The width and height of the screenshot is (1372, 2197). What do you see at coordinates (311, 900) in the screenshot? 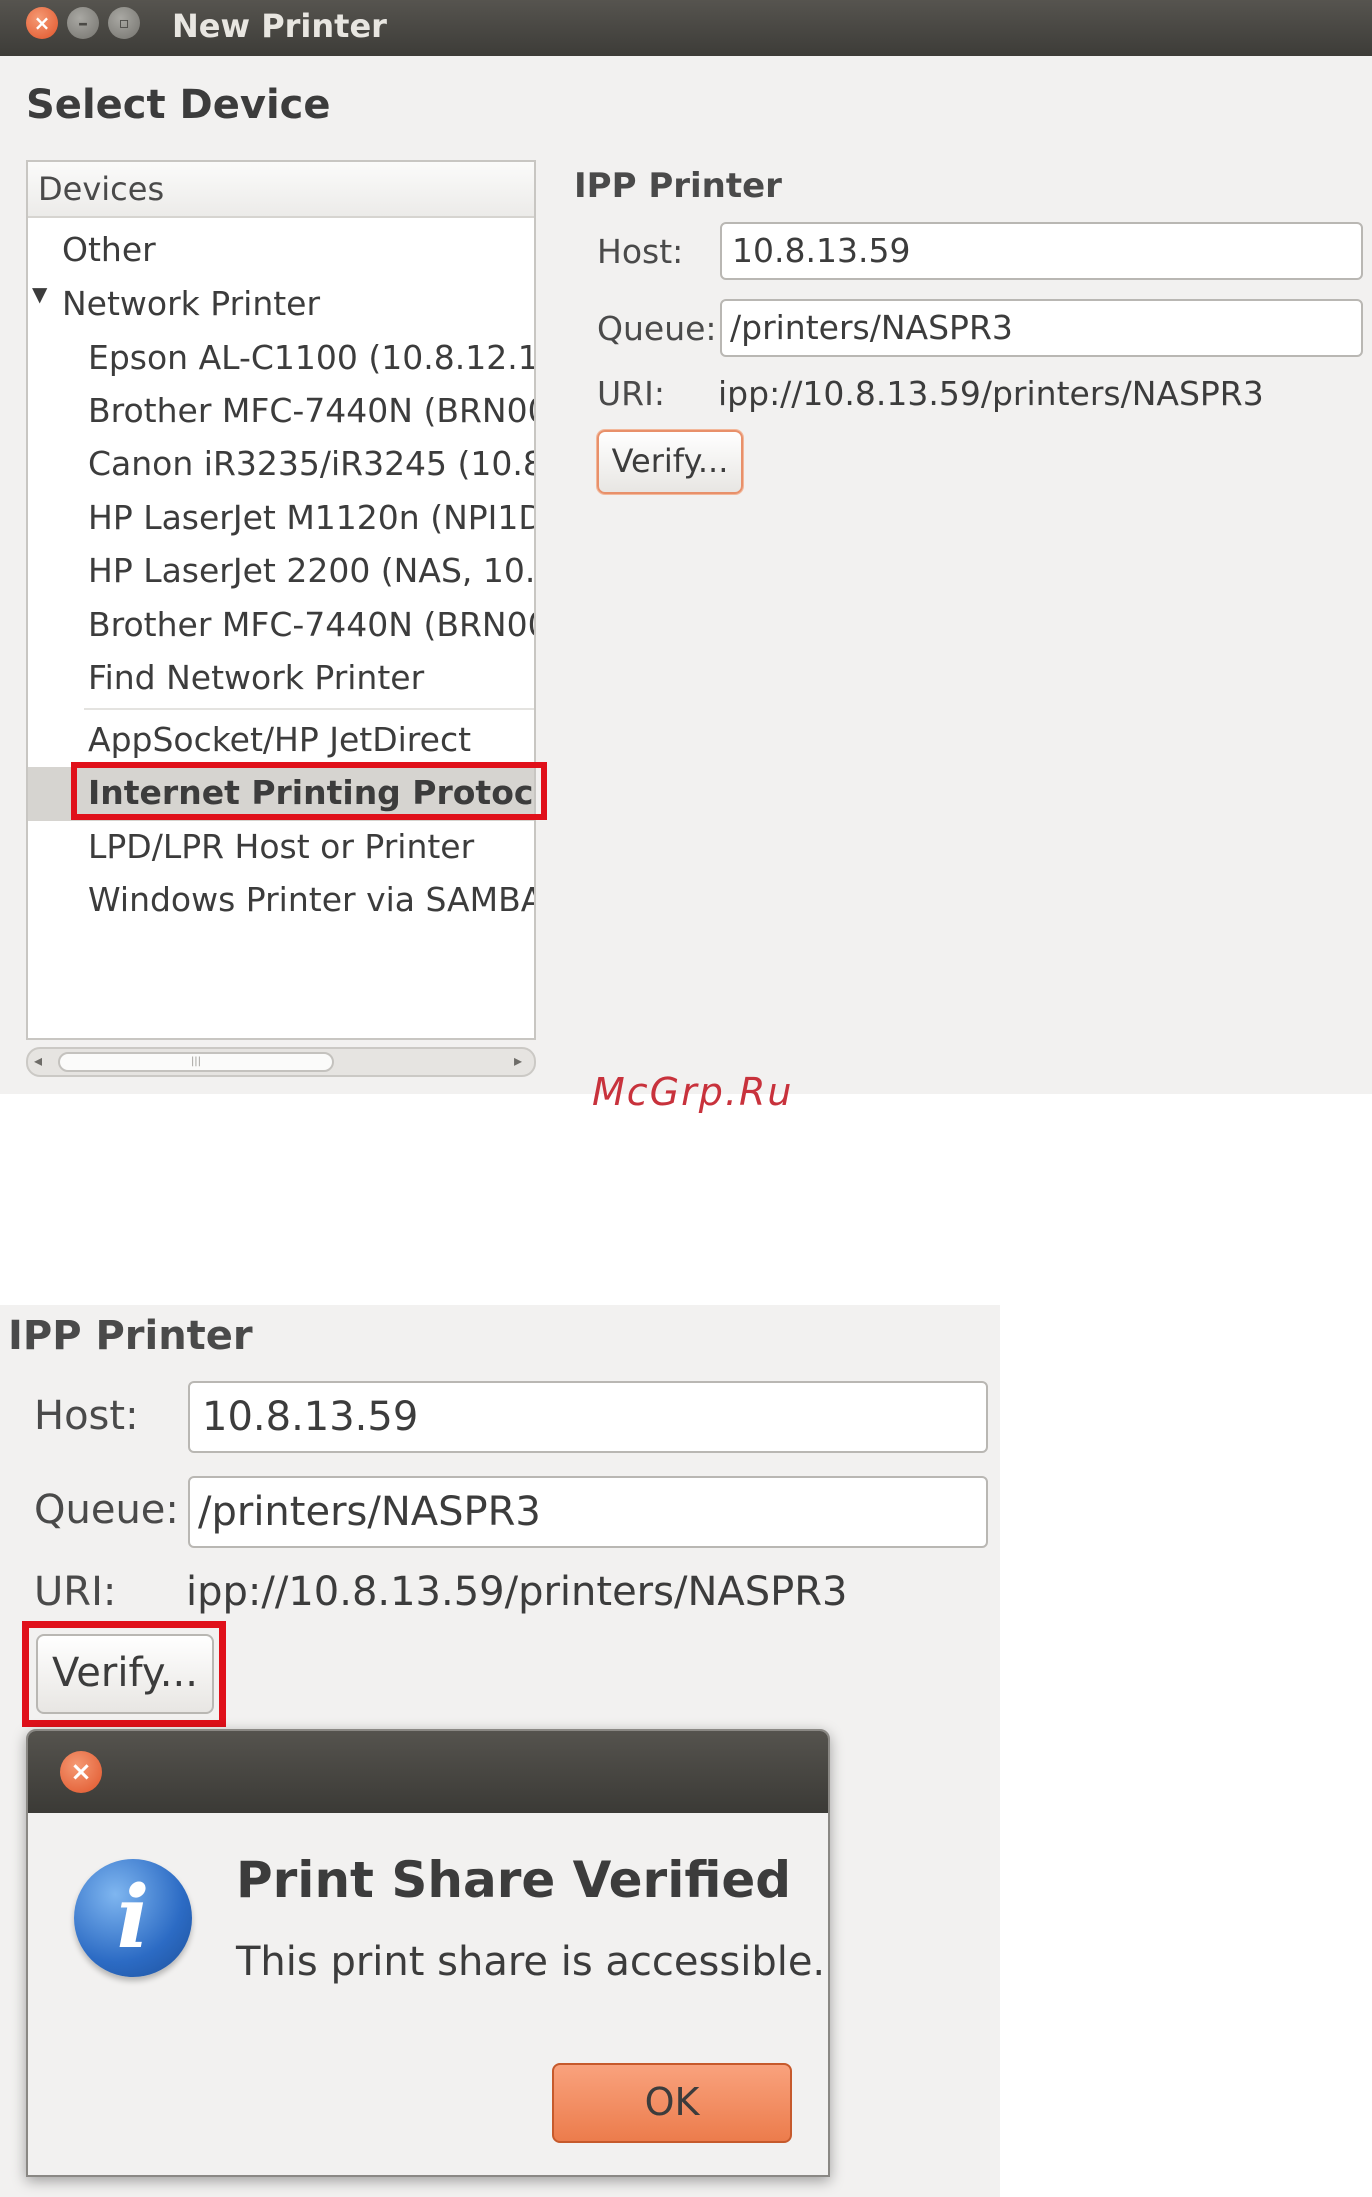
I see `device-item-samba: Windows Printer via SAMBA` at bounding box center [311, 900].